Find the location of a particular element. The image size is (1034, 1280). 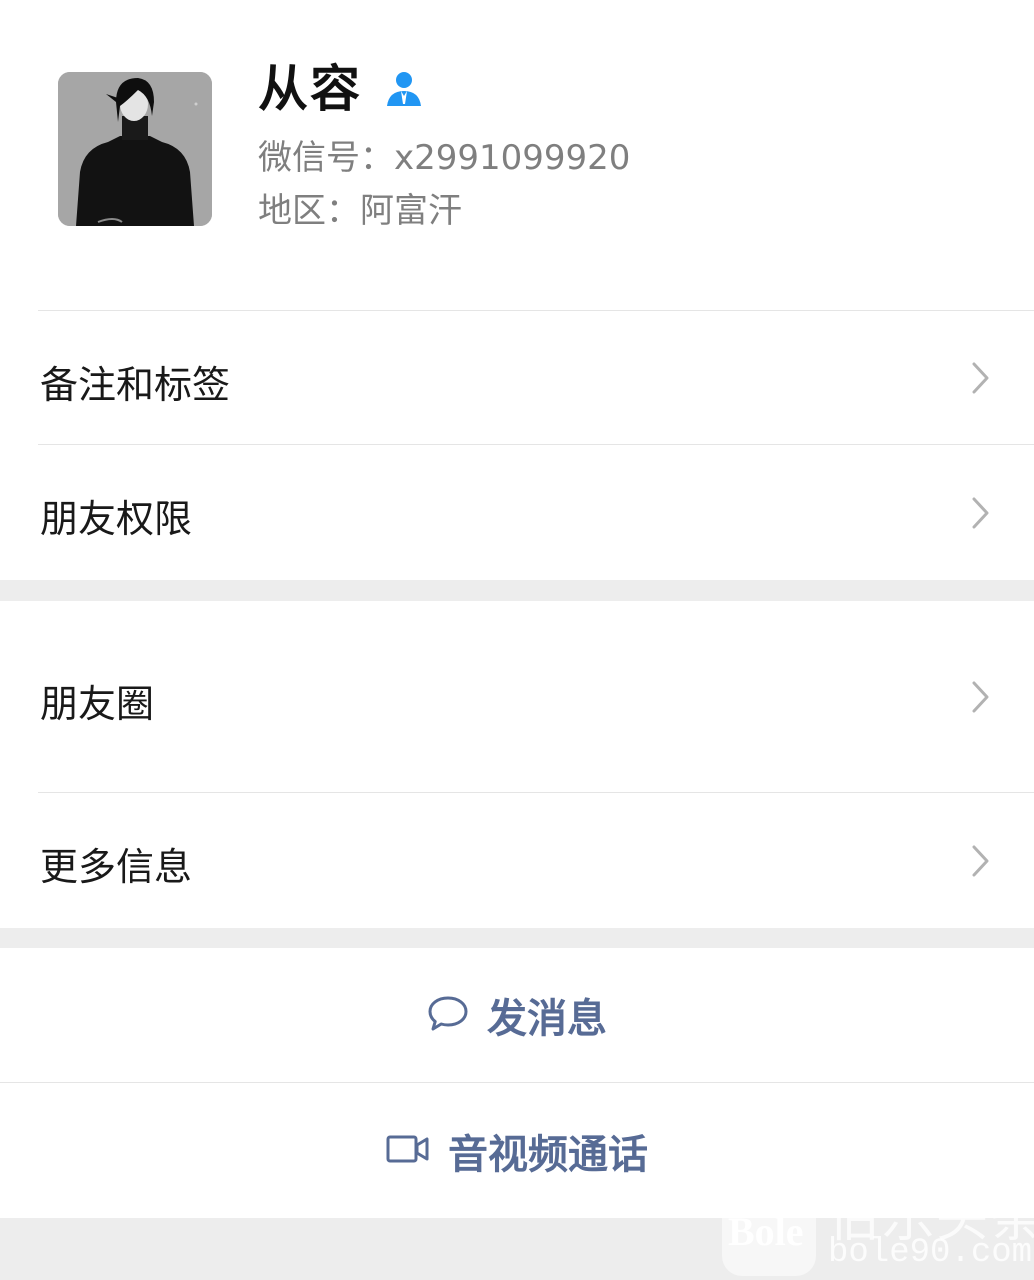

wechat-id: 微信号：x2991099920 is located at coordinates (444, 158).